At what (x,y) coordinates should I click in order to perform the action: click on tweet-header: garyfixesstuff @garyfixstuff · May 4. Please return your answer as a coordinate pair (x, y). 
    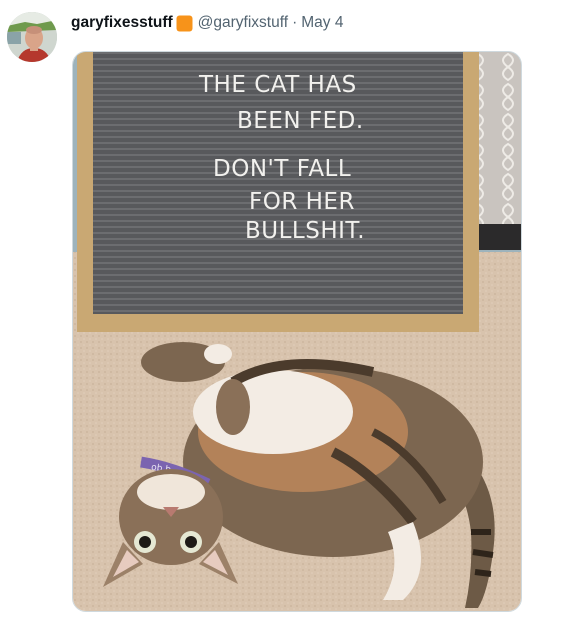
    Looking at the image, I should click on (207, 23).